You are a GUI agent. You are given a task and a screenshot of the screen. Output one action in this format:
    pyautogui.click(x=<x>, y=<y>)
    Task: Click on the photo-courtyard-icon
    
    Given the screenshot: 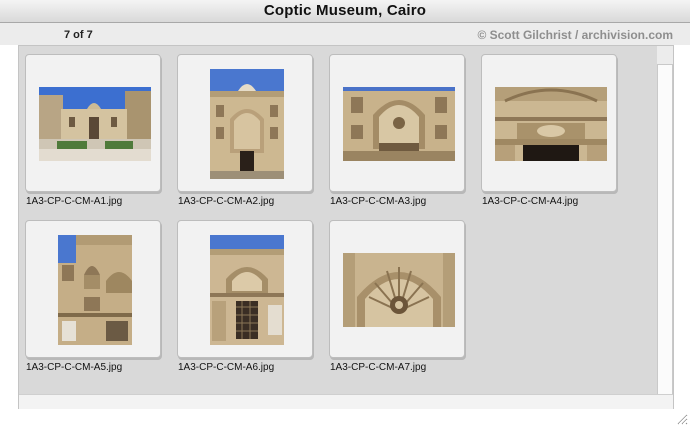 What is the action you would take?
    pyautogui.click(x=95, y=124)
    